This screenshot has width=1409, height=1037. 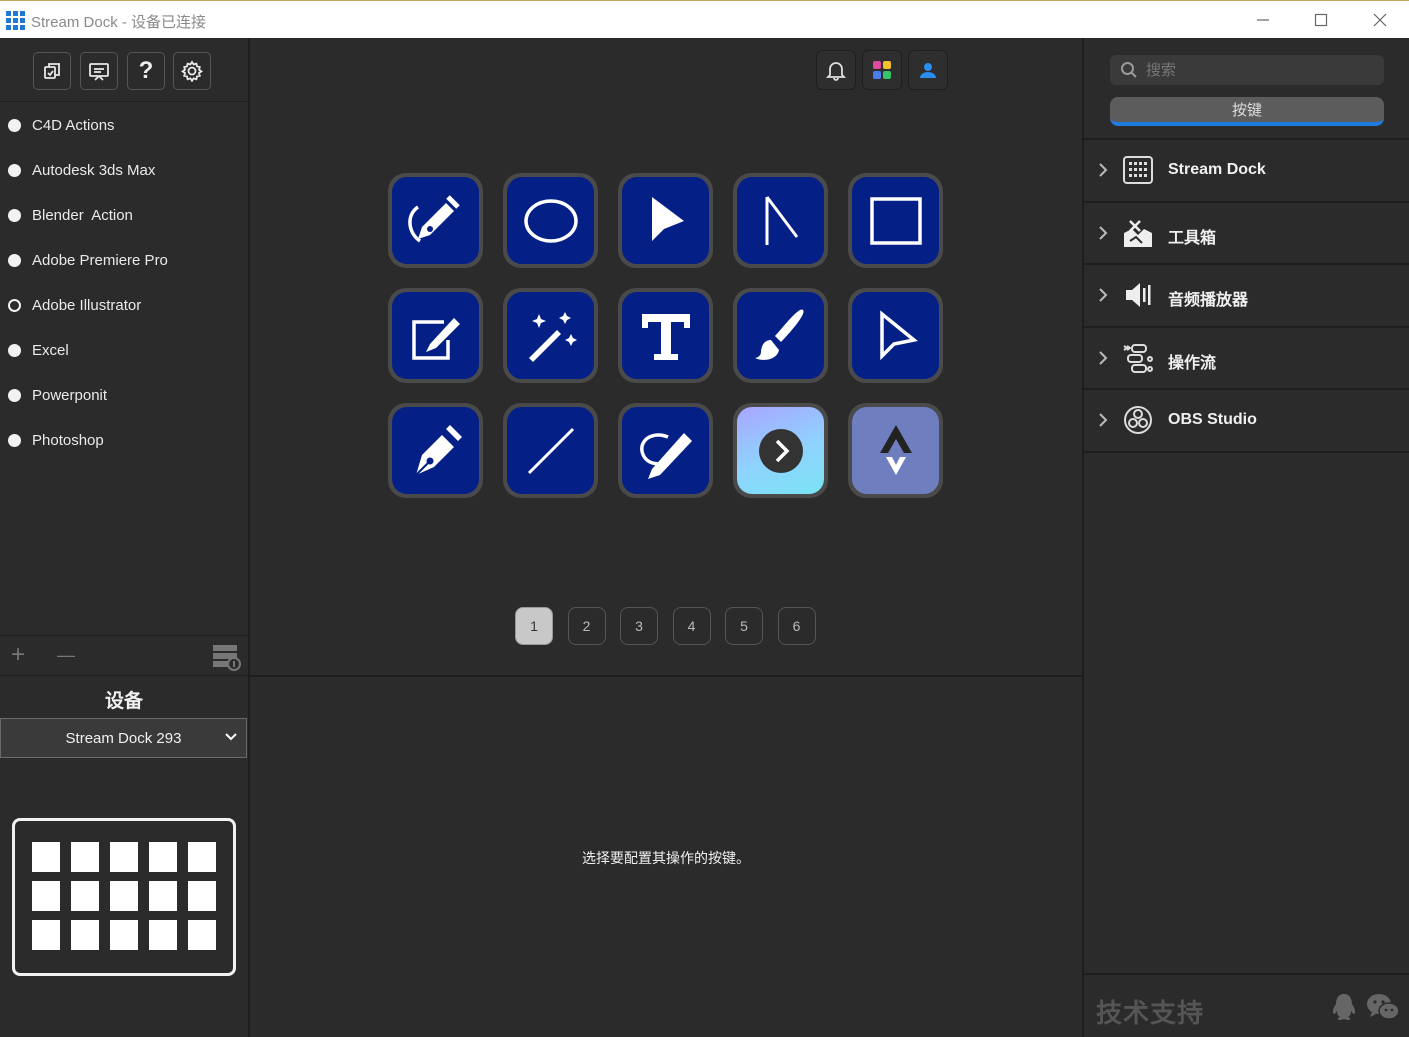 I want to click on key-type-tool, so click(x=665, y=335).